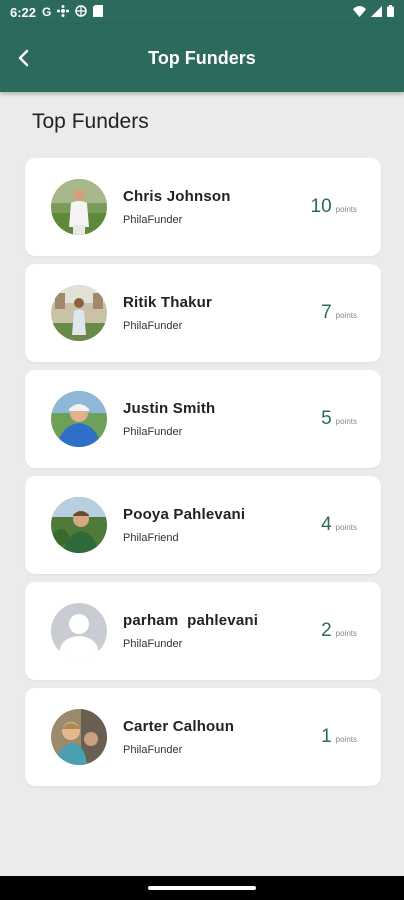 This screenshot has width=404, height=900. I want to click on battery-icon, so click(390, 12).